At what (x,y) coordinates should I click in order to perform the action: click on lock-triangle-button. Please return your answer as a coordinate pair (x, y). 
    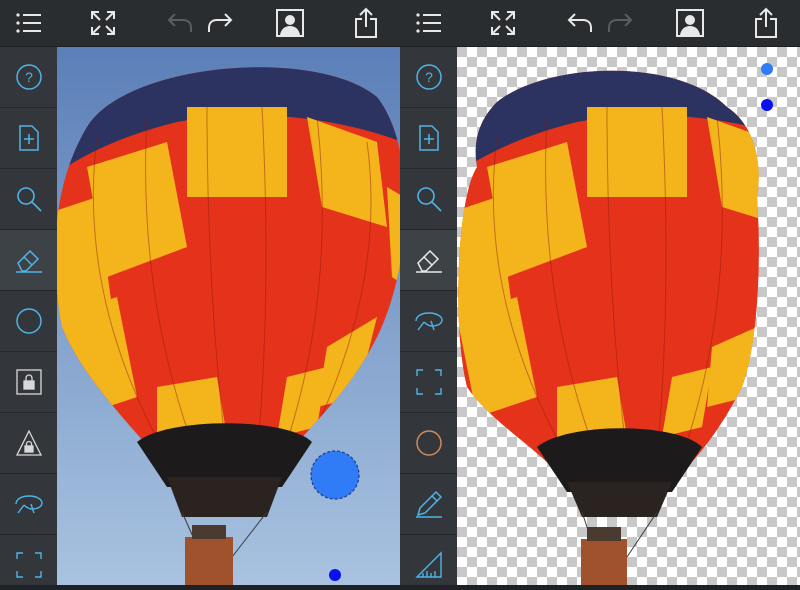
    Looking at the image, I should click on (28, 443).